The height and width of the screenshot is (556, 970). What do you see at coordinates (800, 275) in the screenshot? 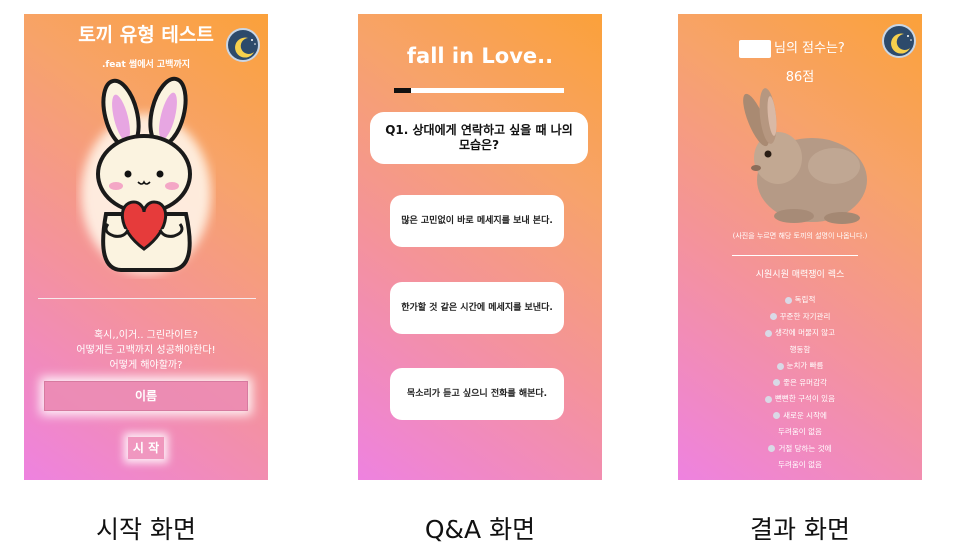
I see `result-type: 시원시원 매력쟁이 렉스` at bounding box center [800, 275].